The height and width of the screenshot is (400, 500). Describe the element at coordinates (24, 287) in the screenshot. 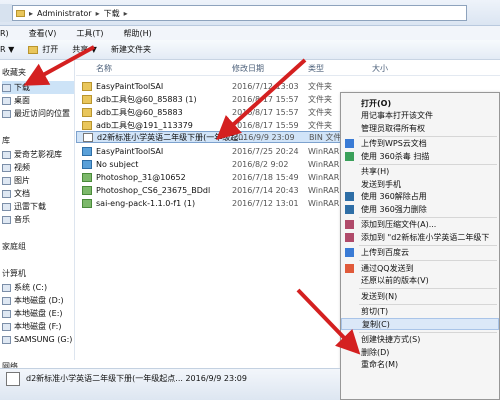

I see `nav-drive-c: 系统 (C:)` at that location.